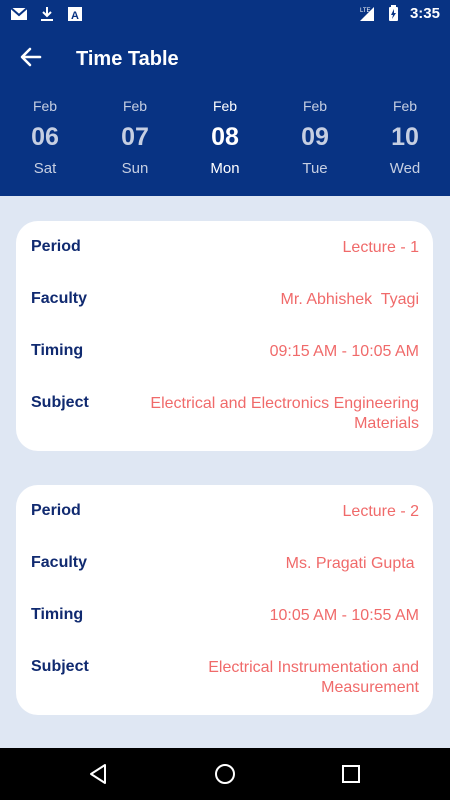  What do you see at coordinates (344, 615) in the screenshot?
I see `timing-value: 10:05 AM - 10:55 AM` at bounding box center [344, 615].